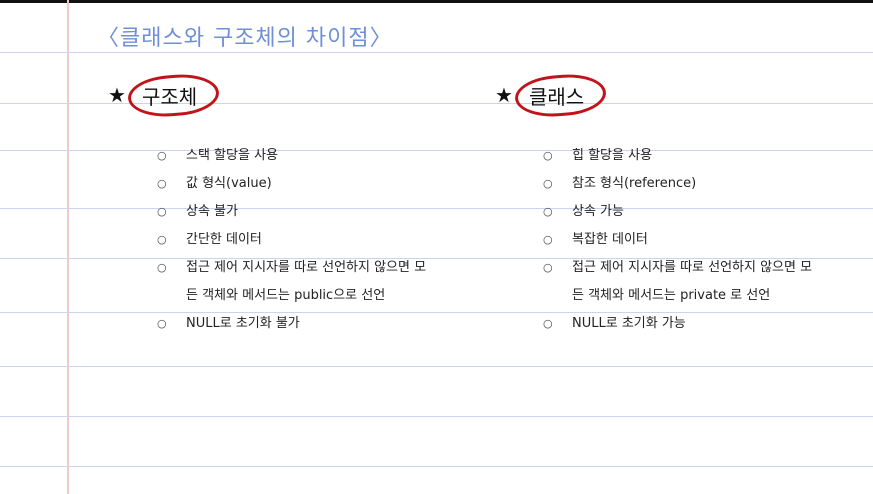 The image size is (873, 494). Describe the element at coordinates (68, 247) in the screenshot. I see `margin-line` at that location.